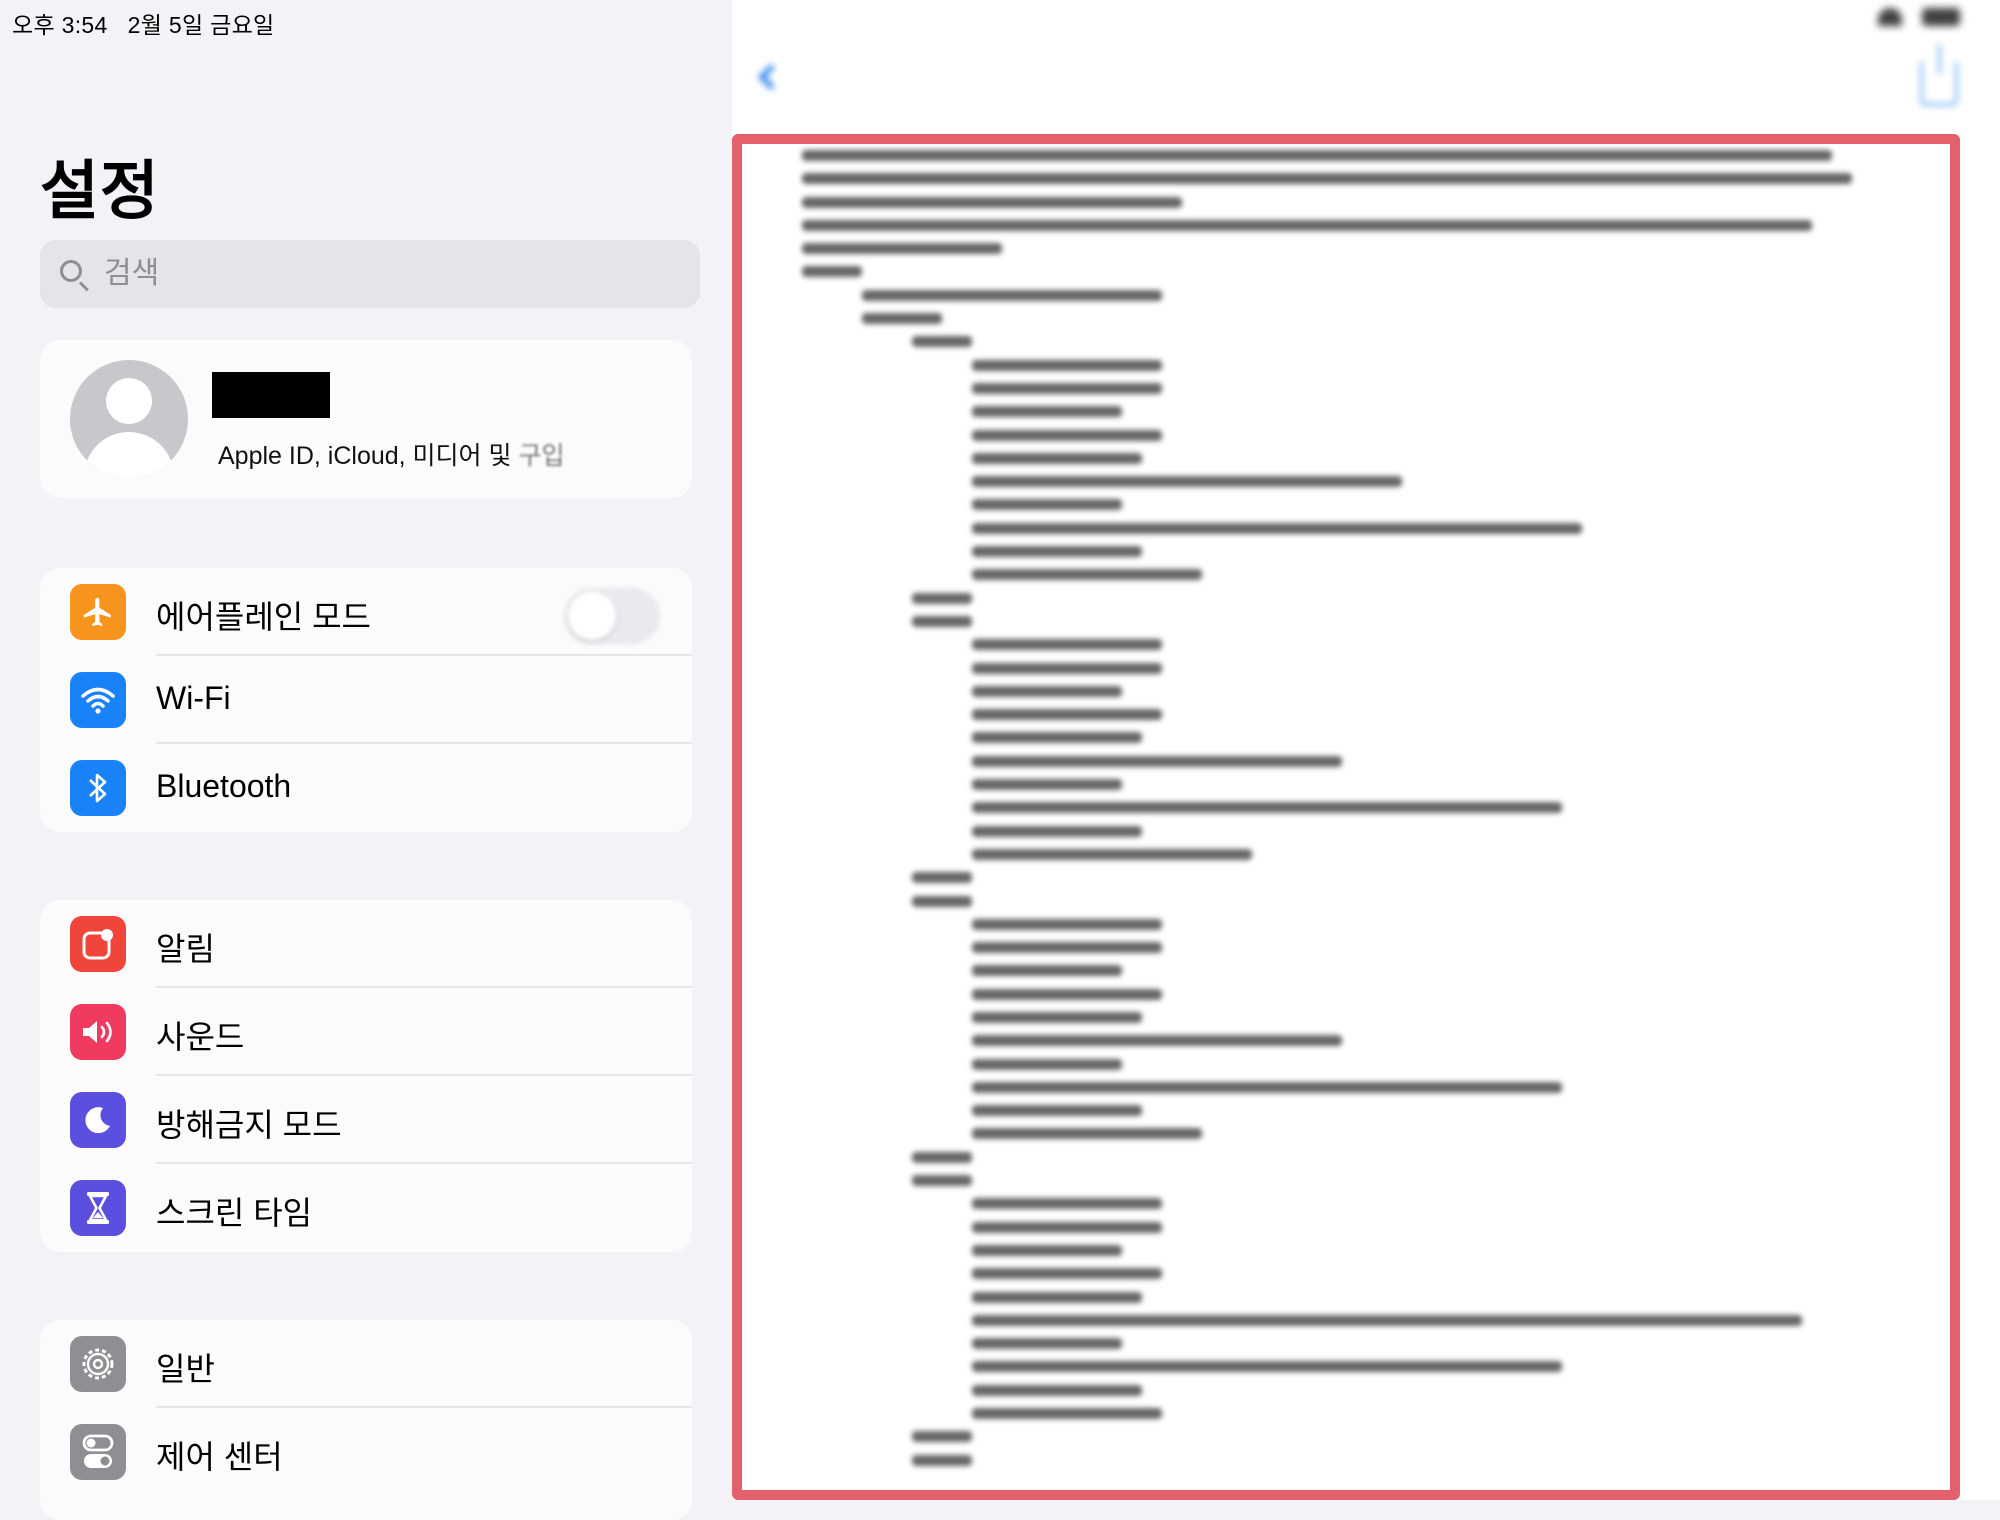 The image size is (2000, 1520). I want to click on speaker-icon, so click(98, 1032).